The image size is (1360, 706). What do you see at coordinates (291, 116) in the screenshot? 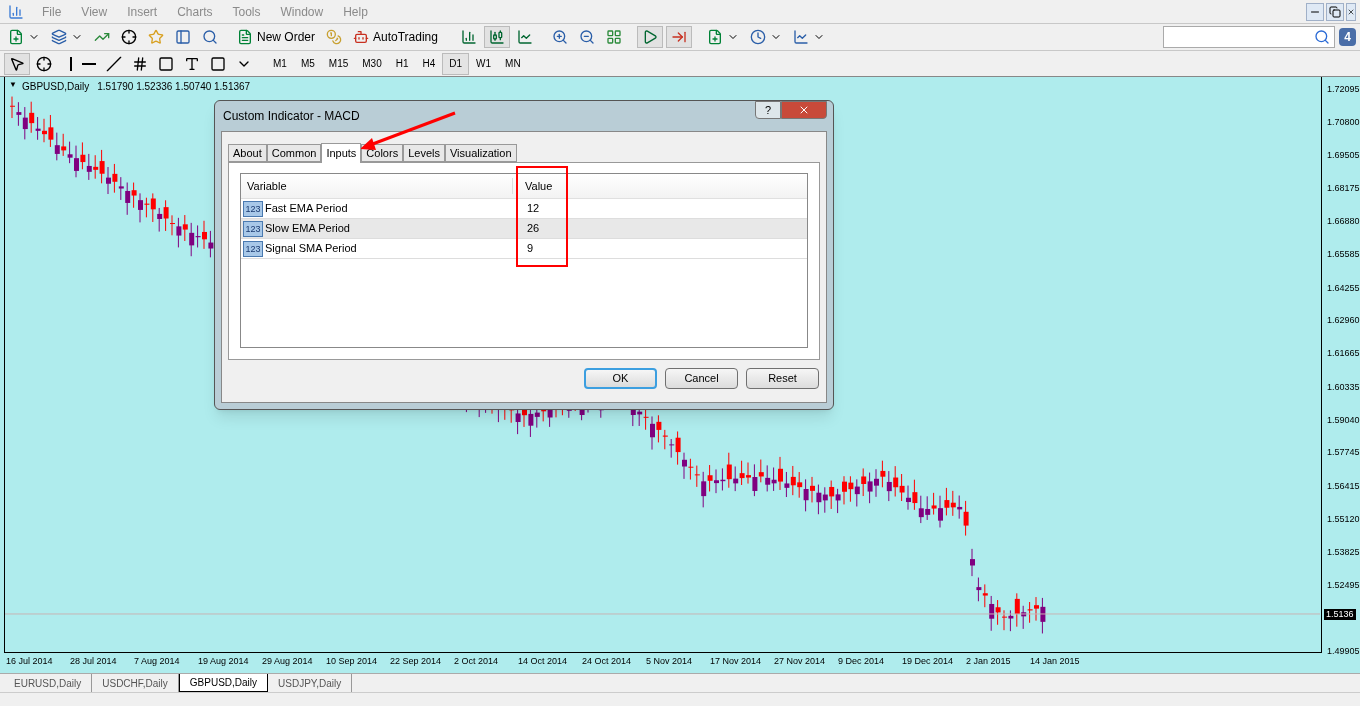
I see `dialog-title: Custom Indicator - MACD` at bounding box center [291, 116].